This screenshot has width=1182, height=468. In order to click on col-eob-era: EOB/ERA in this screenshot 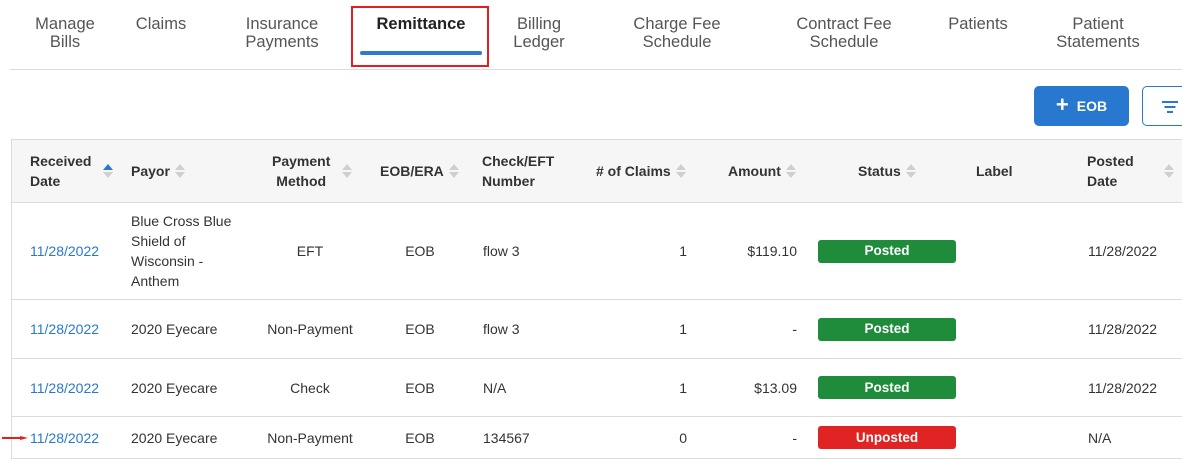, I will do `click(425, 171)`.